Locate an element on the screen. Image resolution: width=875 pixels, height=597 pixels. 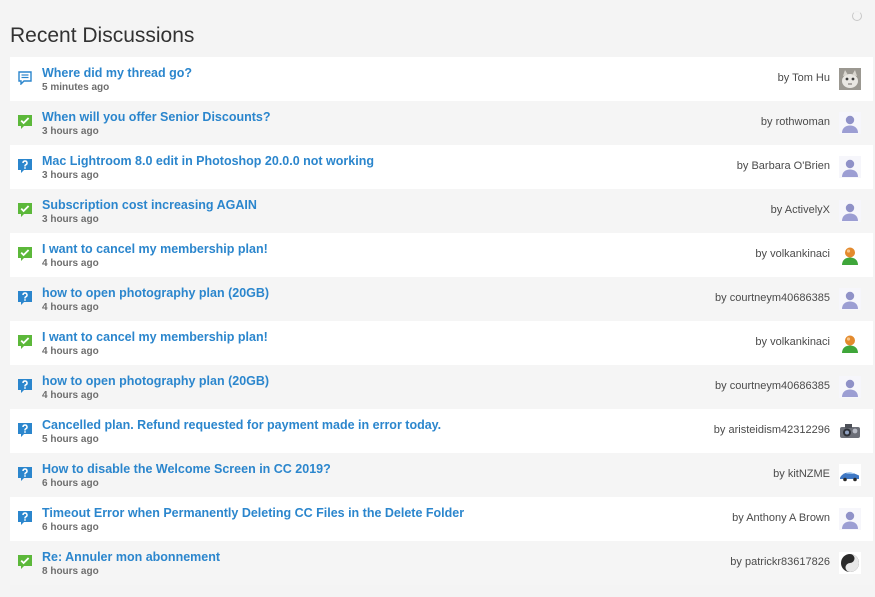
discussion-author: by patrickr83617826 is located at coordinates (780, 562).